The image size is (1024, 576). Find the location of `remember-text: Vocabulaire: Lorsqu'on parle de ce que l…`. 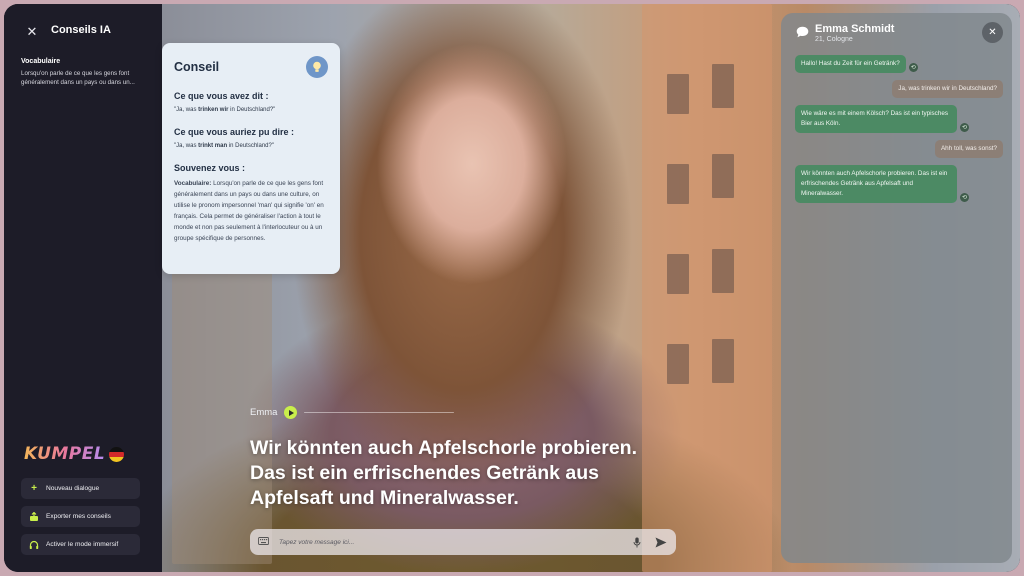

remember-text: Vocabulaire: Lorsqu'on parle de ce que l… is located at coordinates (251, 211).